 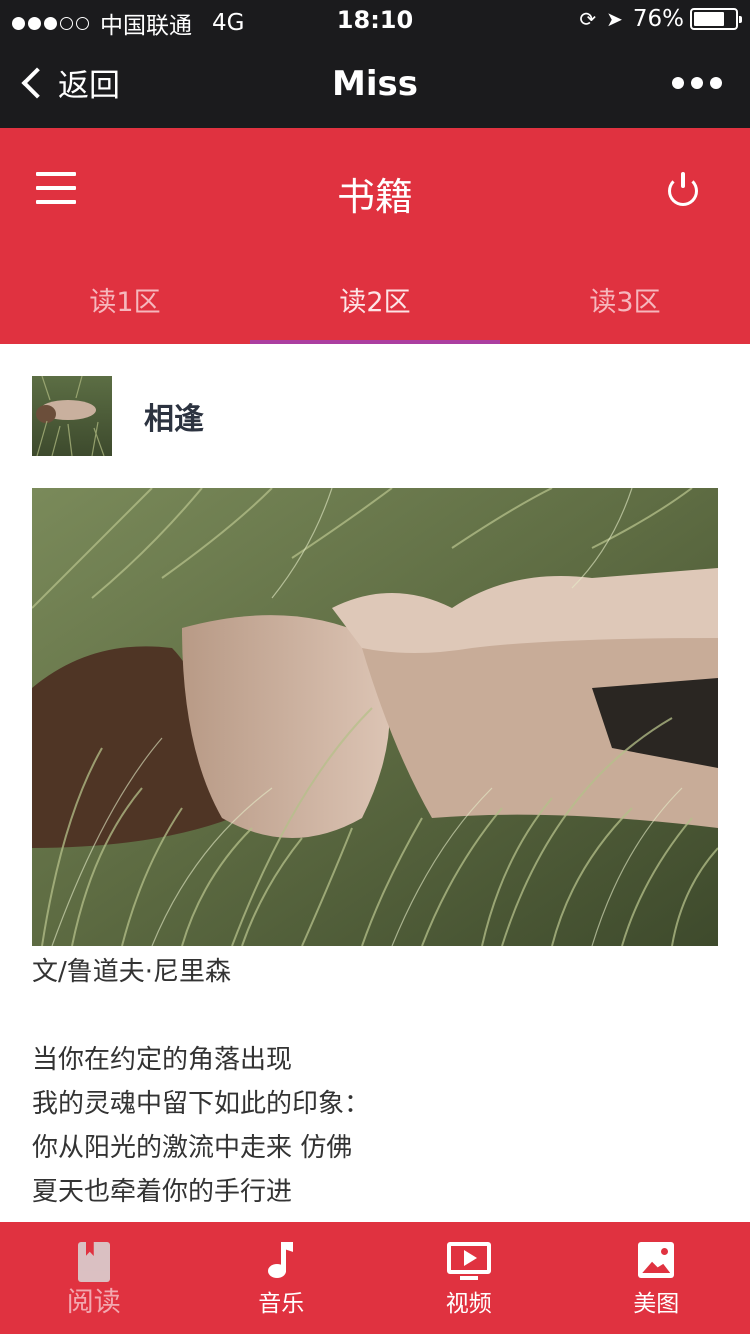 I want to click on bottom-tab-bar: 阅读 音乐 视频 美图, so click(x=375, y=1278).